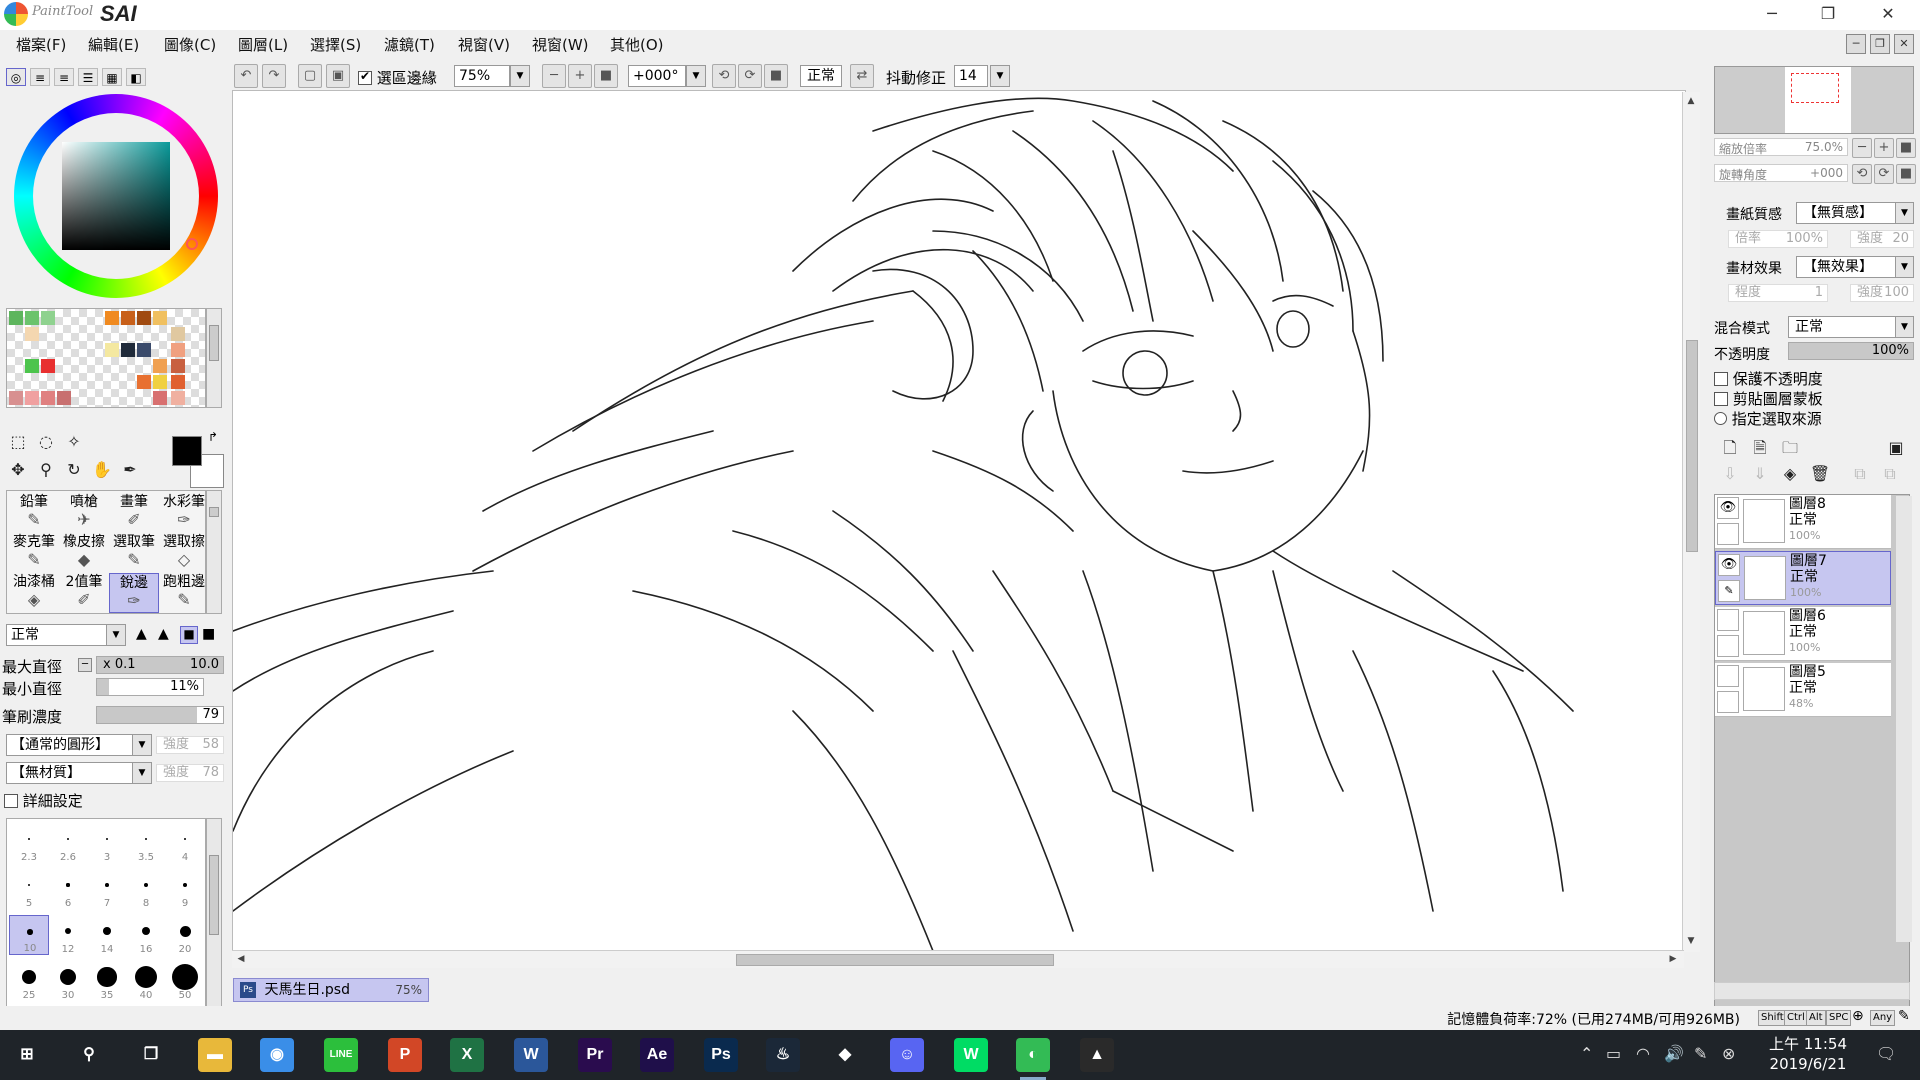 The height and width of the screenshot is (1080, 1920). Describe the element at coordinates (1000, 76) in the screenshot. I see `stabilizer-dropdown: ▼` at that location.